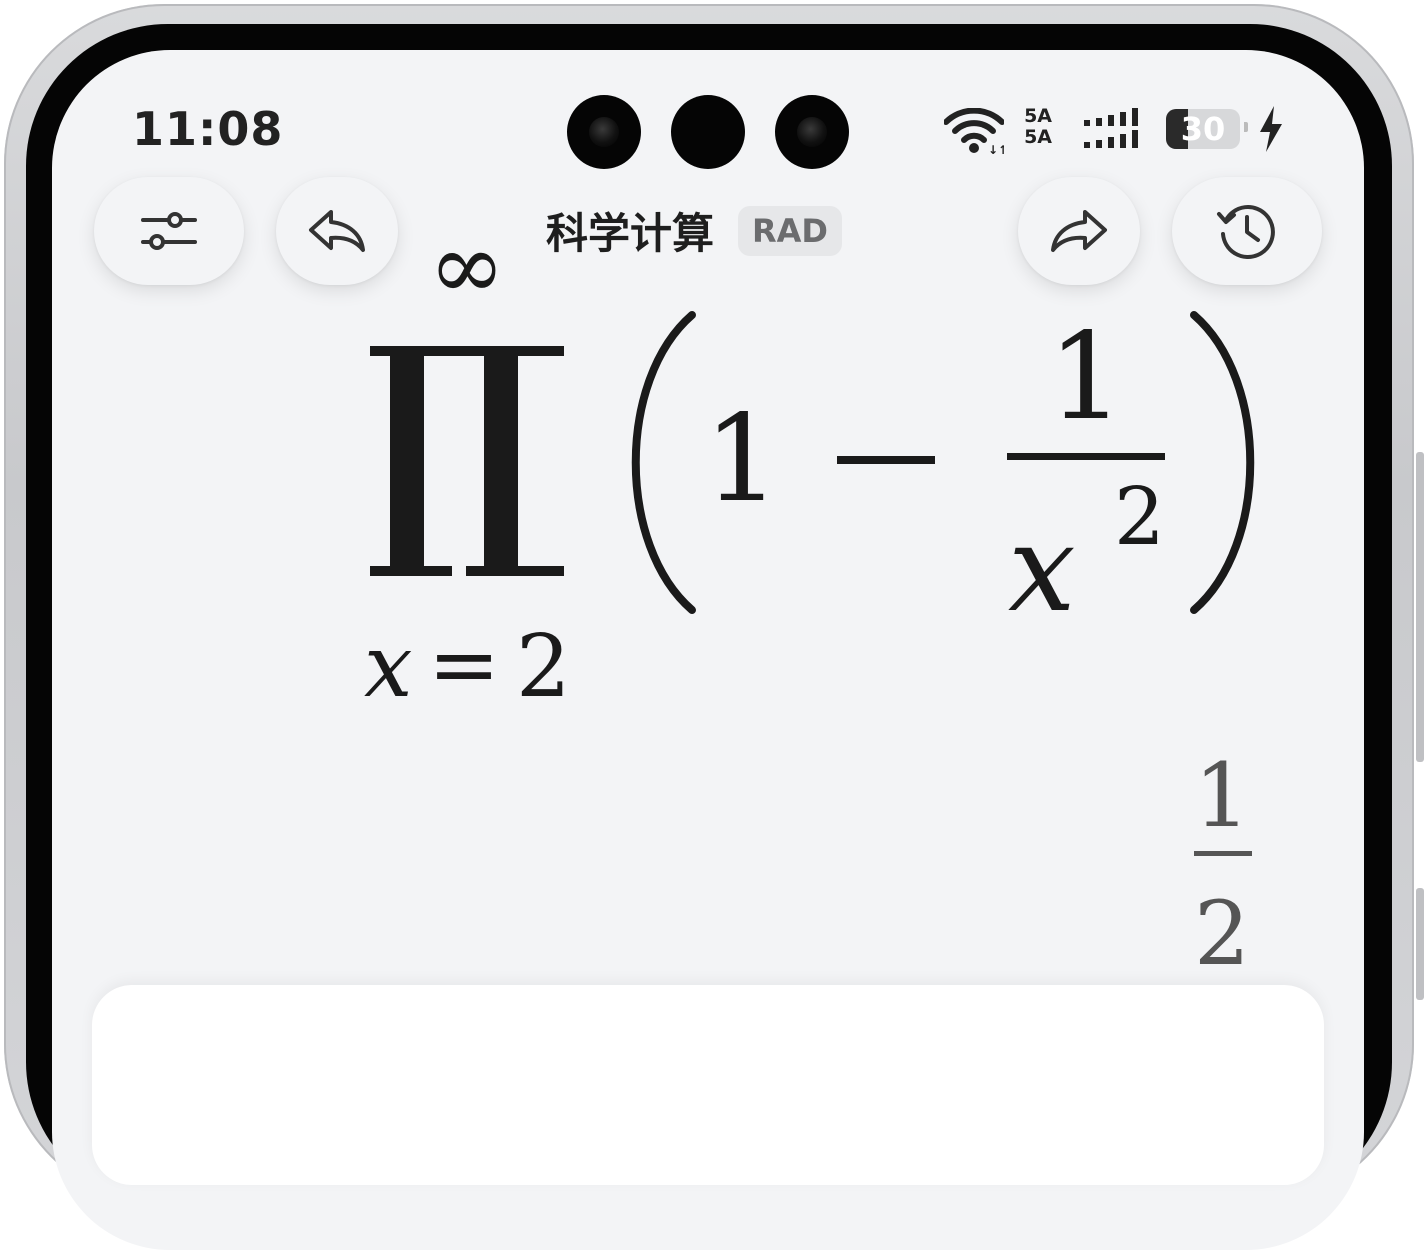  What do you see at coordinates (742, 459) in the screenshot?
I see `term-one: 1` at bounding box center [742, 459].